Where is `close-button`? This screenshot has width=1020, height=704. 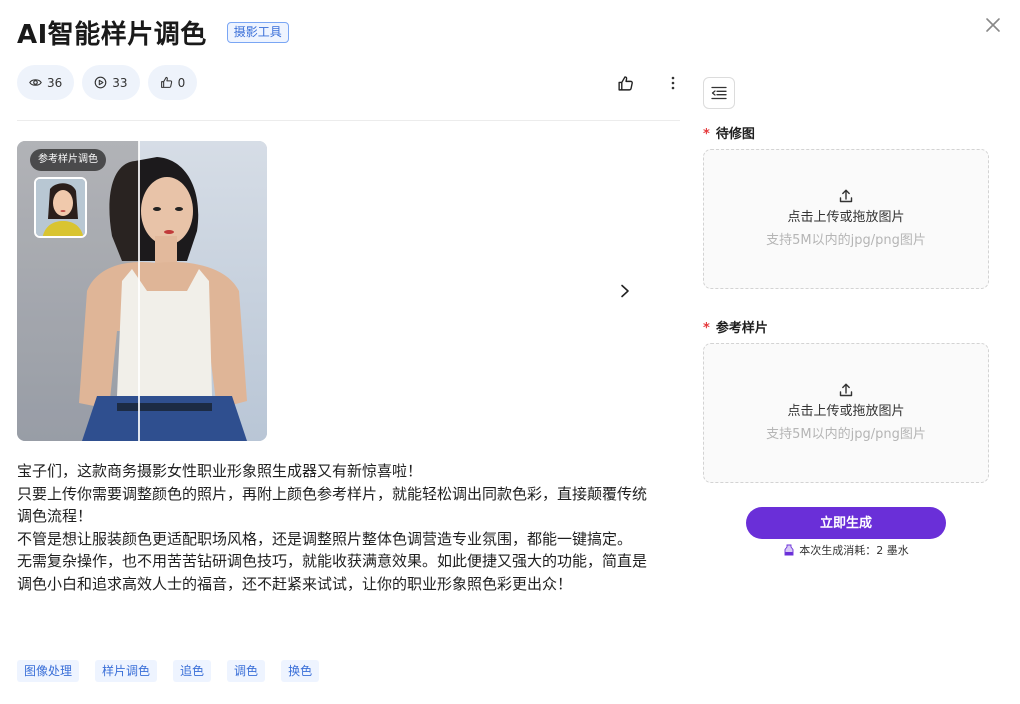 close-button is located at coordinates (993, 25).